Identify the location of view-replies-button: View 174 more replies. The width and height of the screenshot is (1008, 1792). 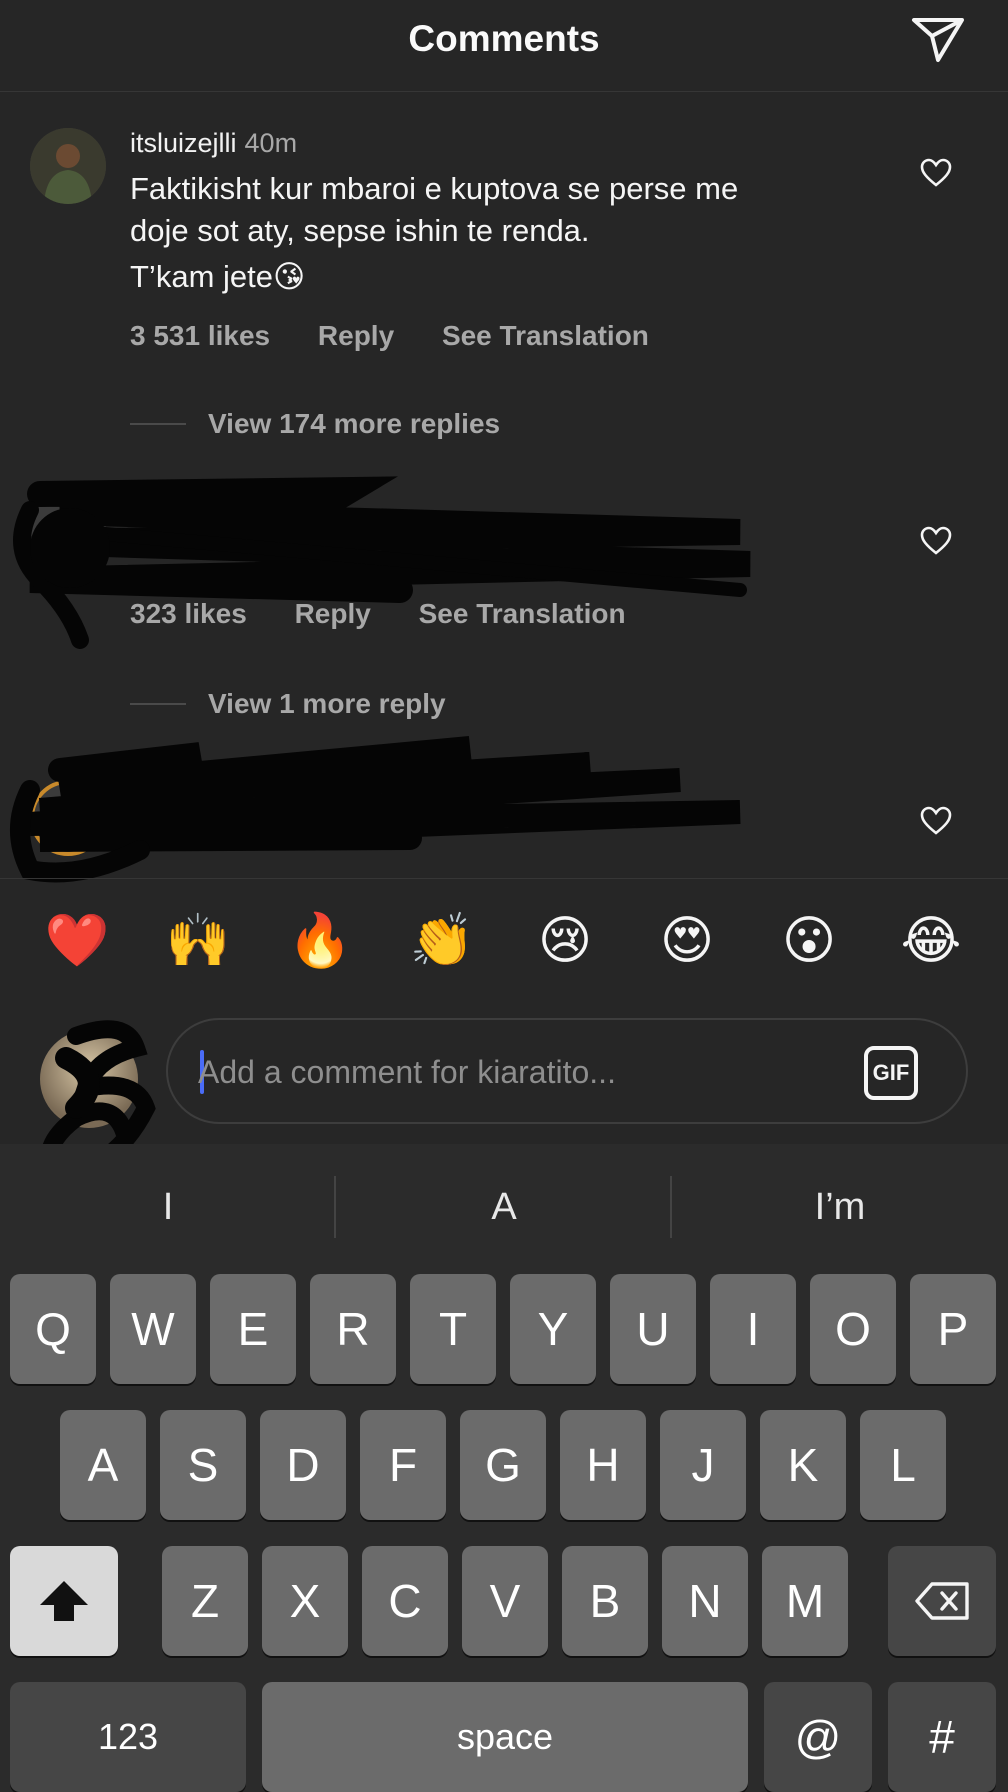
(315, 424).